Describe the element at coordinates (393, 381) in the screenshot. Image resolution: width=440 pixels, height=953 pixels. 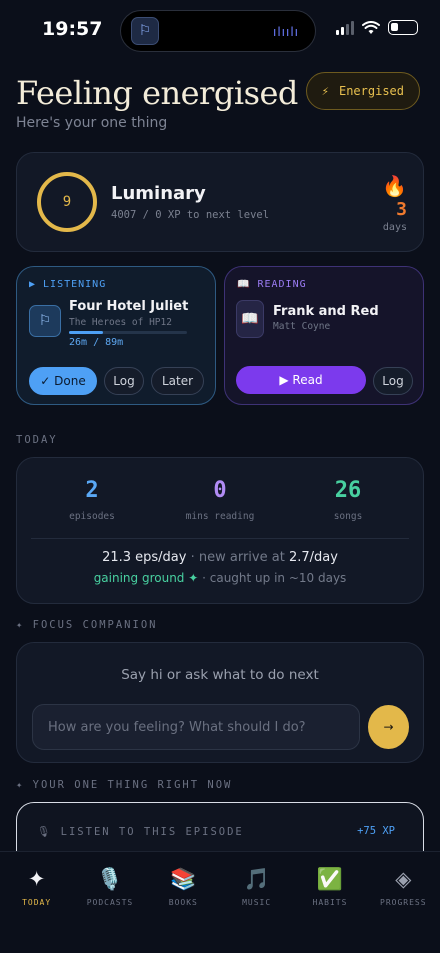
I see `log-read-button: Log` at that location.